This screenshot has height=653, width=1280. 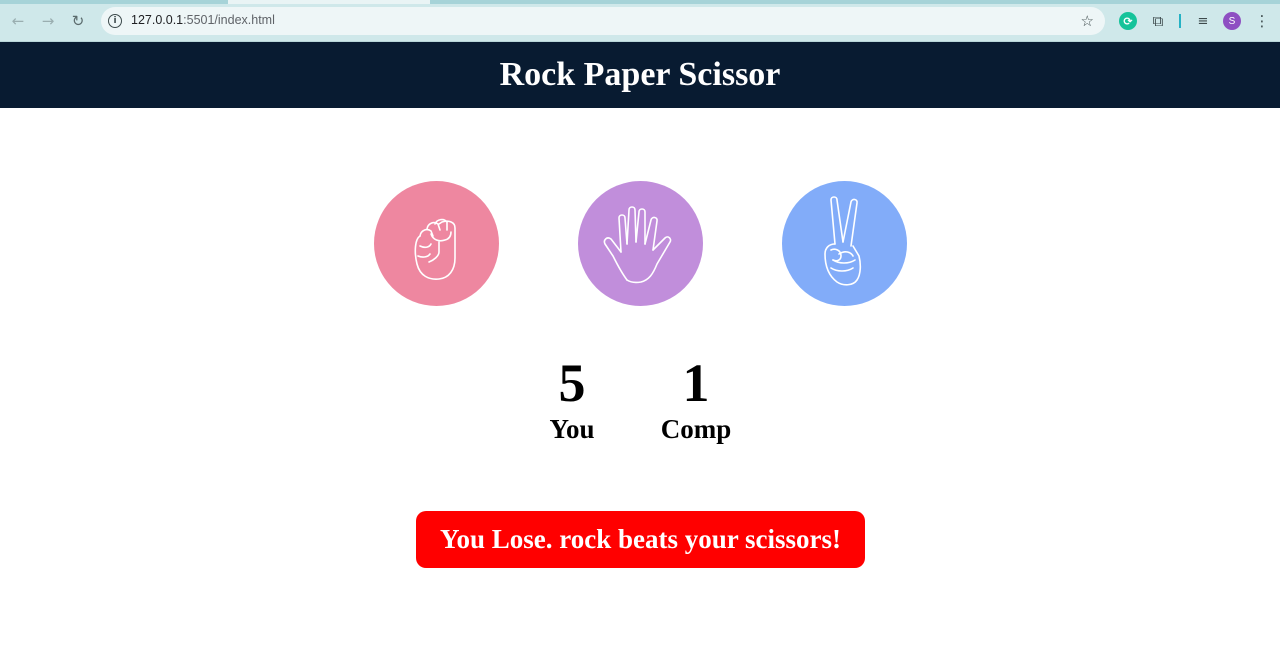 I want to click on user-score-label: You, so click(x=572, y=429).